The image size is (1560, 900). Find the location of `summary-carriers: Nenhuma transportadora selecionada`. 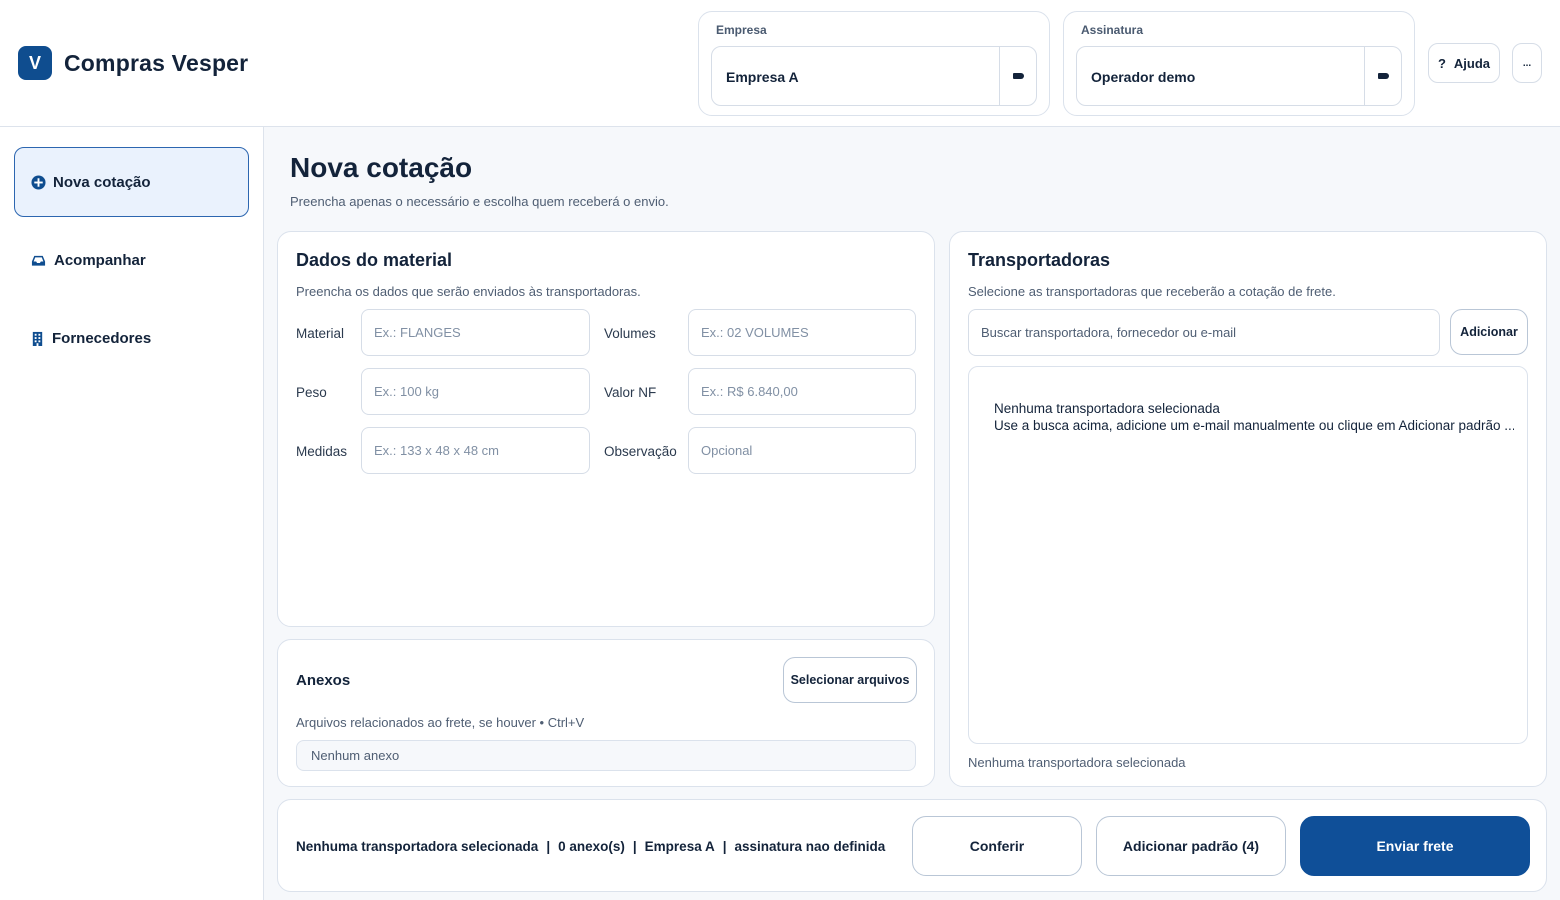

summary-carriers: Nenhuma transportadora selecionada is located at coordinates (417, 846).